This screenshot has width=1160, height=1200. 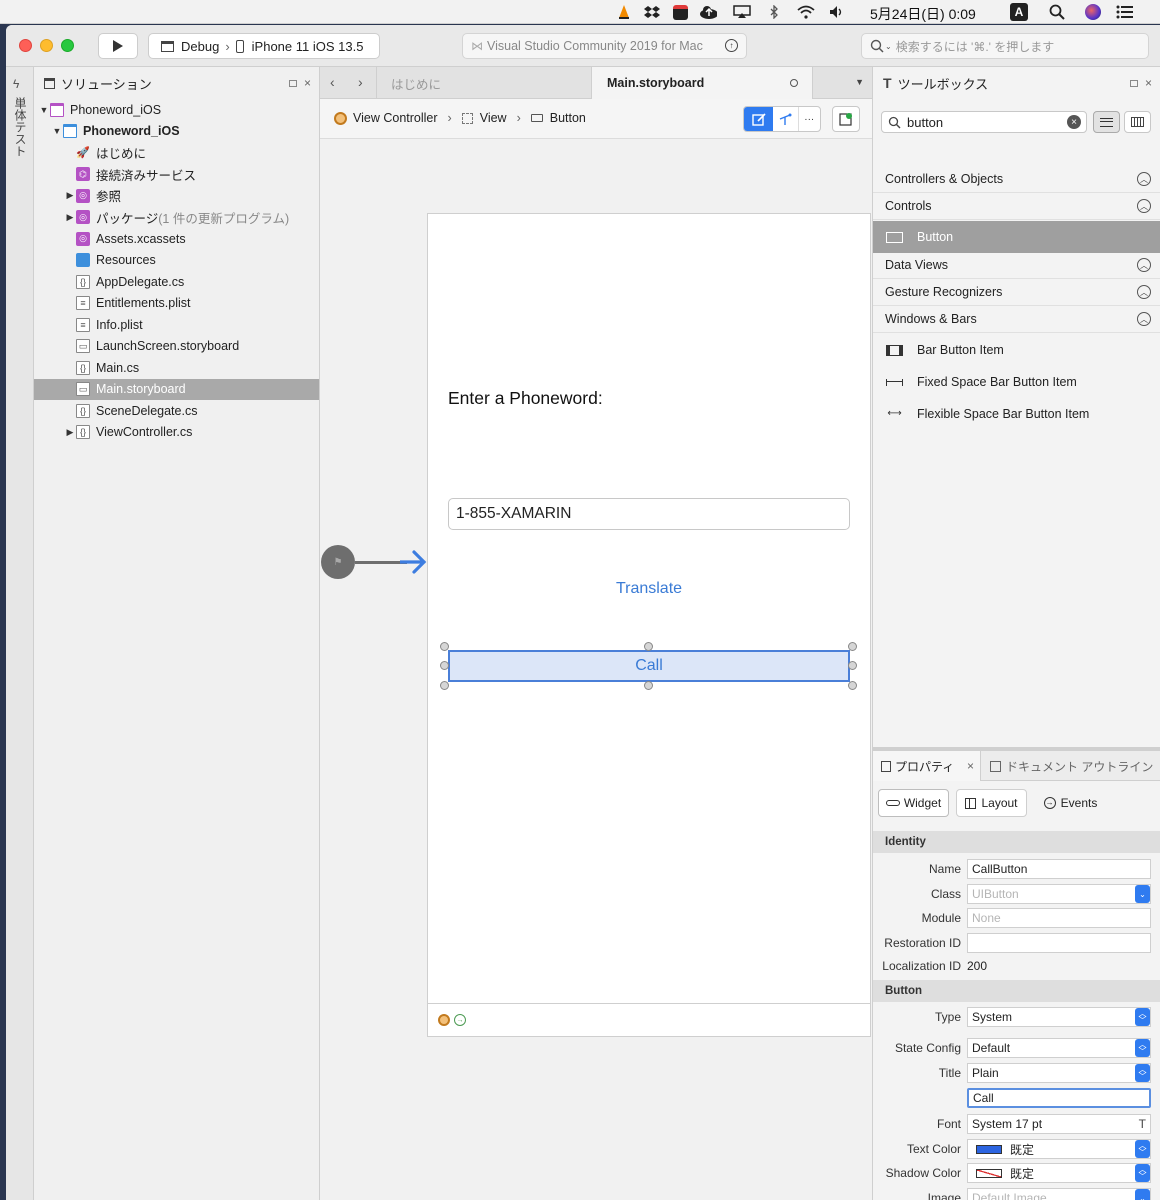 I want to click on call-button: Call, so click(x=649, y=666).